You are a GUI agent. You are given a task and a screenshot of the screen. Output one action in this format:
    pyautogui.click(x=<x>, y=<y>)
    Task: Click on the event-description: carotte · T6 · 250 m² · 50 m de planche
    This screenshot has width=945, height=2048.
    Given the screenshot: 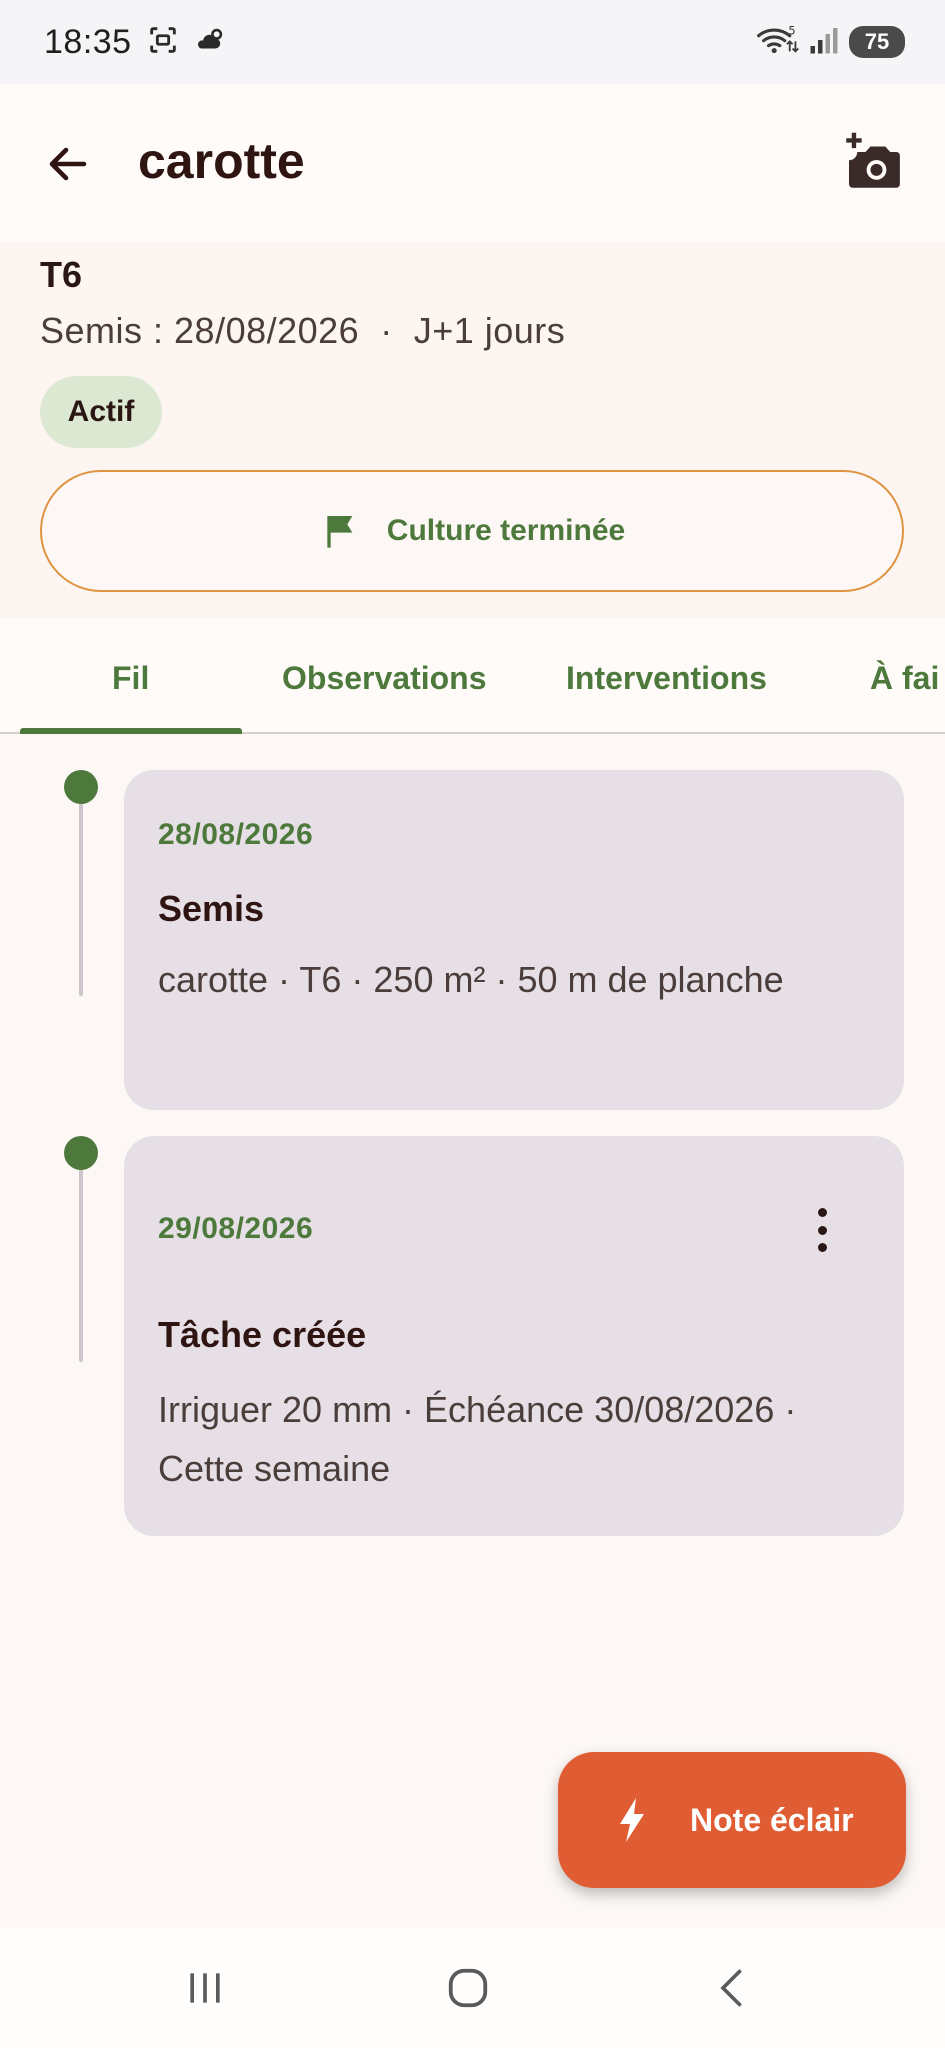 What is the action you would take?
    pyautogui.click(x=471, y=979)
    